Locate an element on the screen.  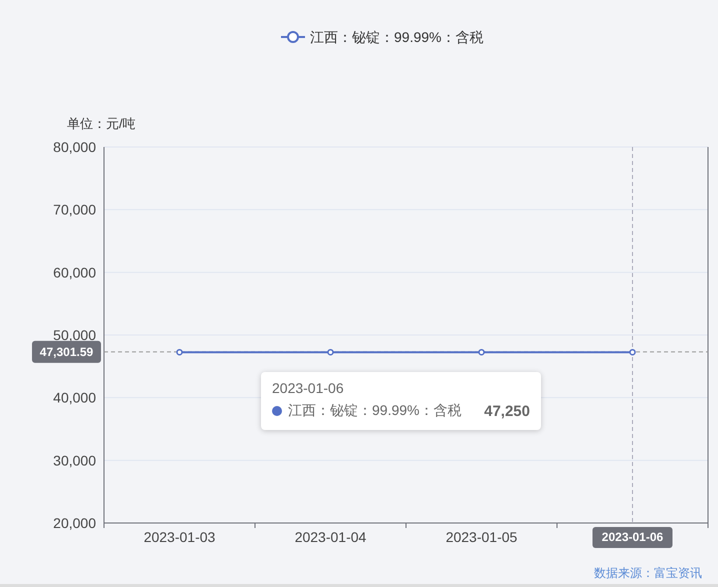
axis-tick-label: 60,000 is located at coordinates (74, 272).